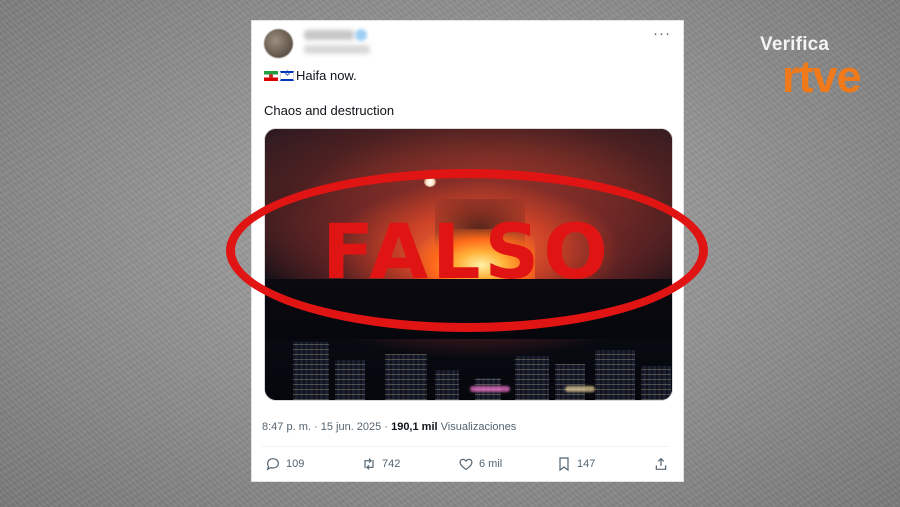 This screenshot has width=900, height=507. What do you see at coordinates (822, 76) in the screenshot?
I see `brand-rtve-text: rtve` at bounding box center [822, 76].